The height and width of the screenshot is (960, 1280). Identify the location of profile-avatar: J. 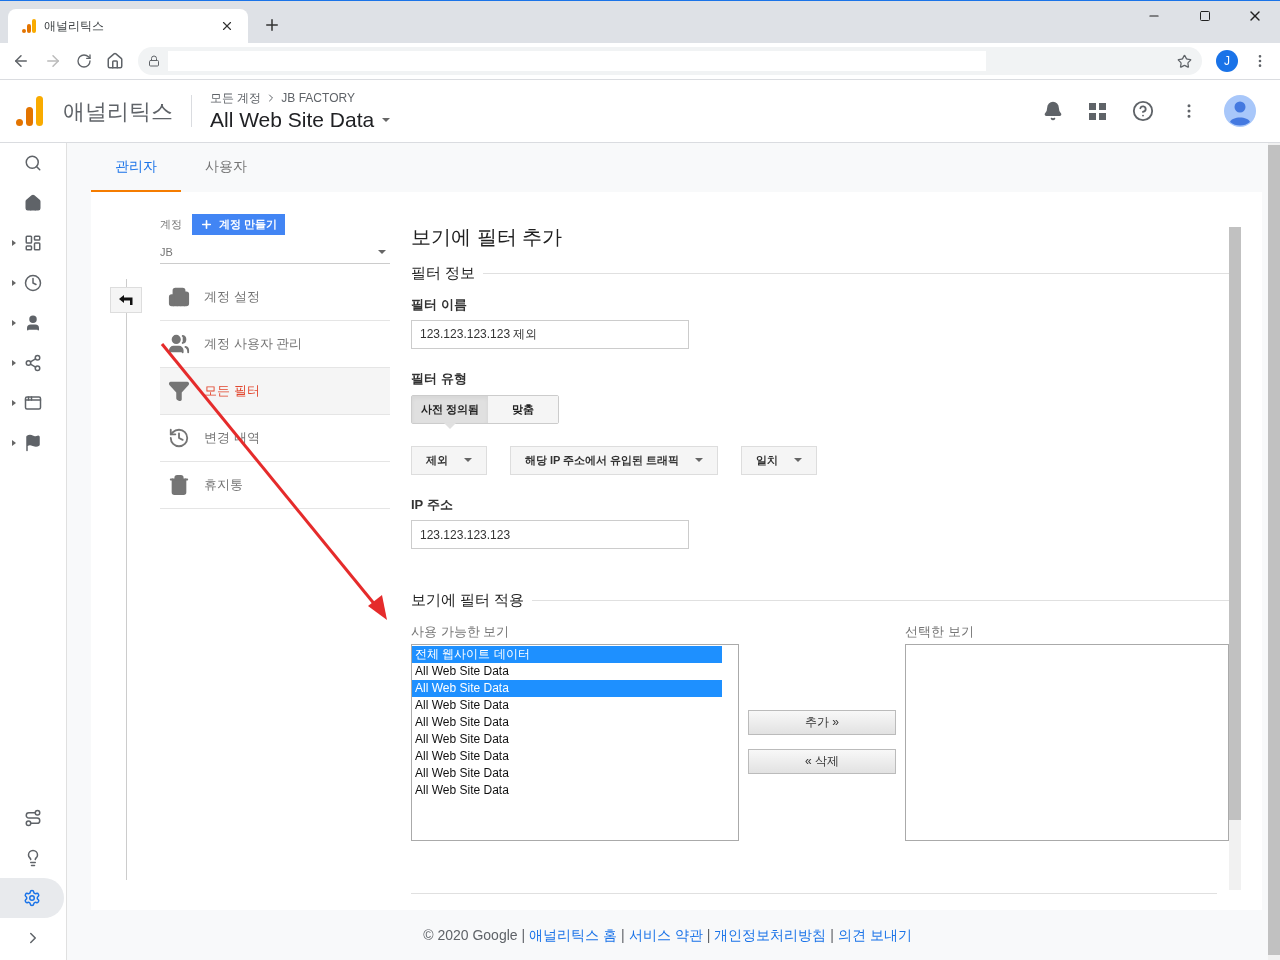
(1227, 61).